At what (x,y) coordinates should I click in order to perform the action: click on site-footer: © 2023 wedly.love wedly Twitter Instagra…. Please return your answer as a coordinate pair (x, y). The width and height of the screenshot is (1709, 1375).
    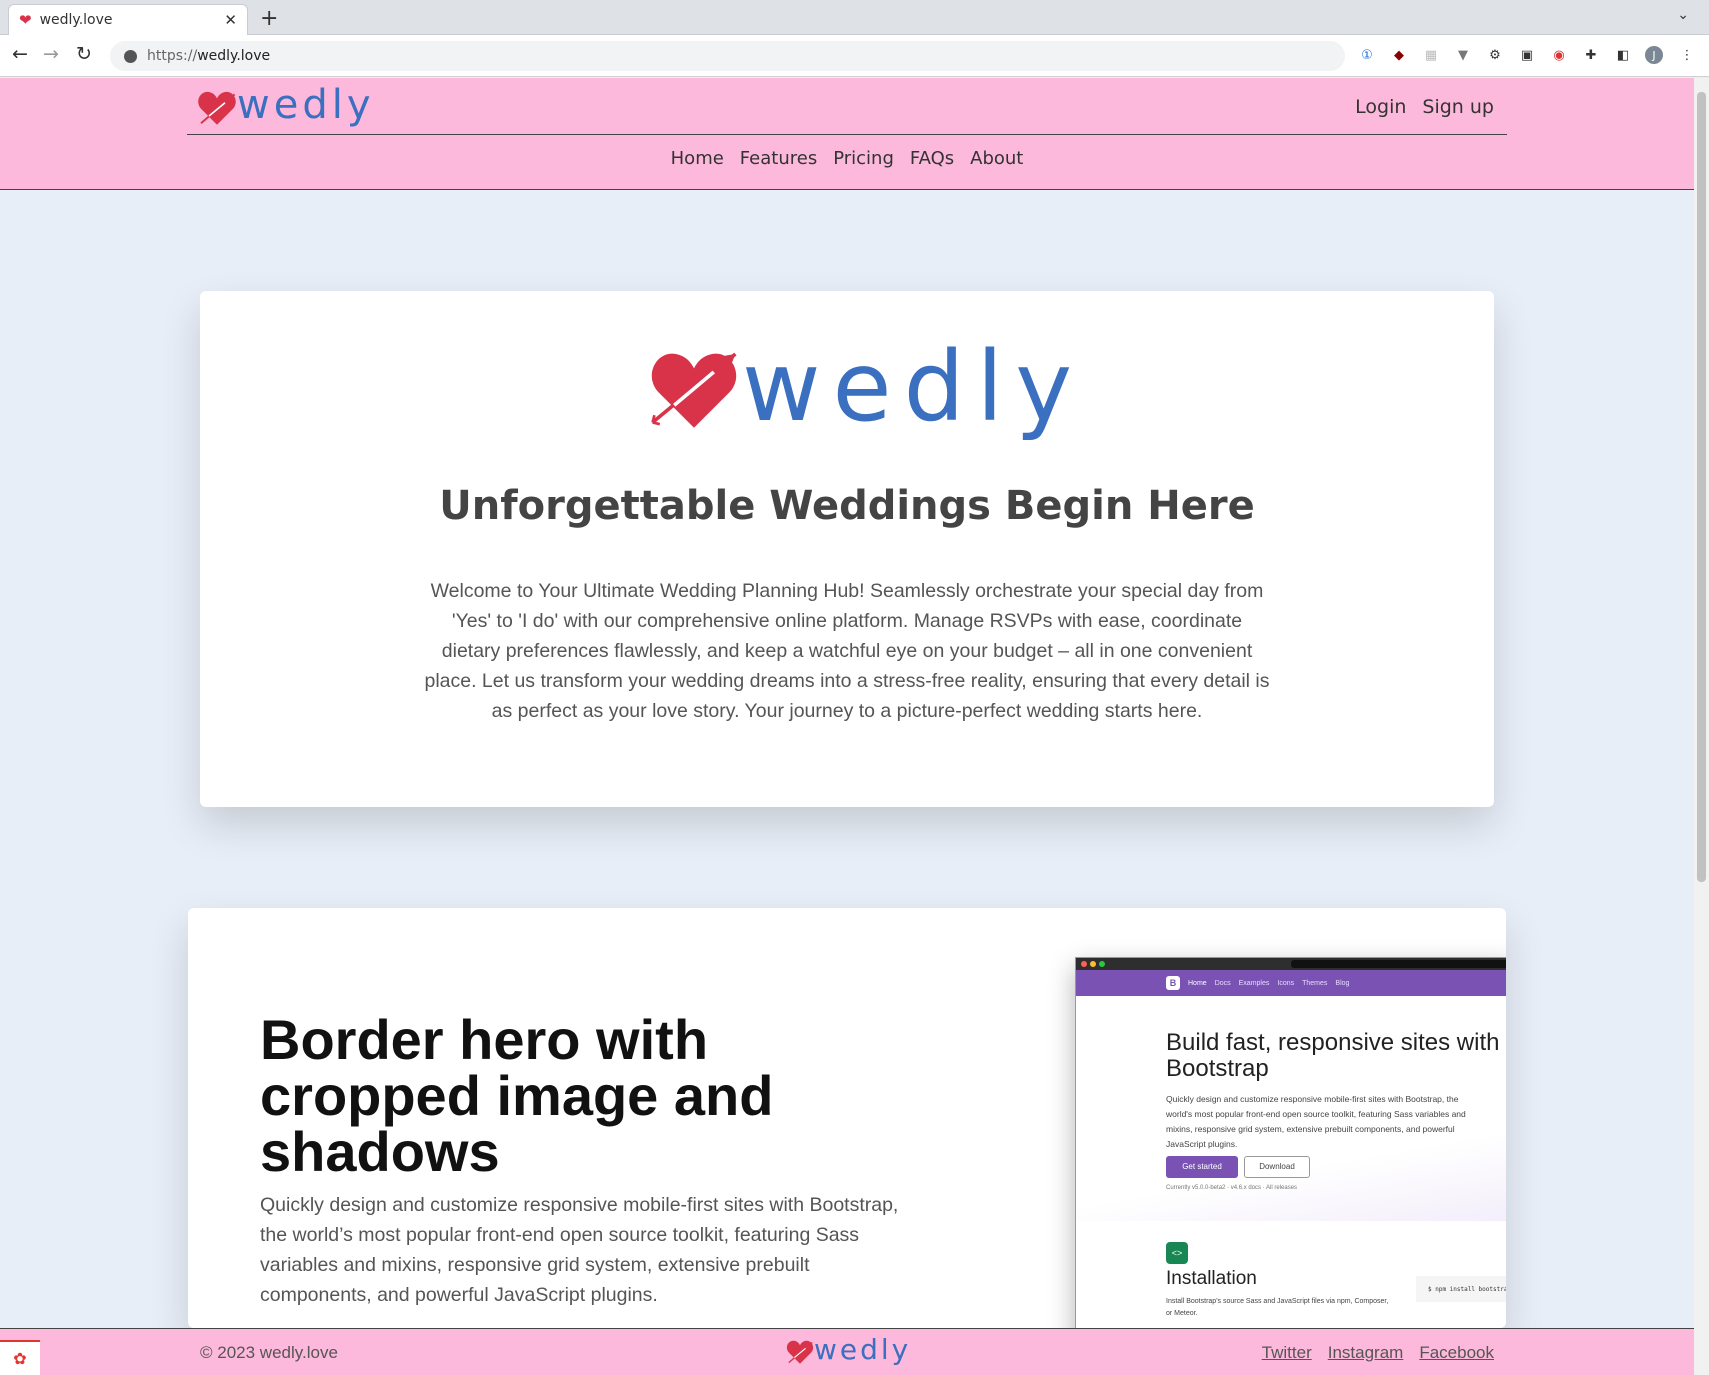
    Looking at the image, I should click on (847, 1351).